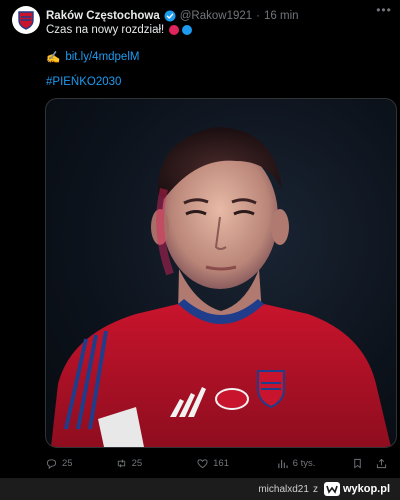  I want to click on tweet-header: Raków Częstochowa @Rakow1921 · 16 min, so click(217, 16).